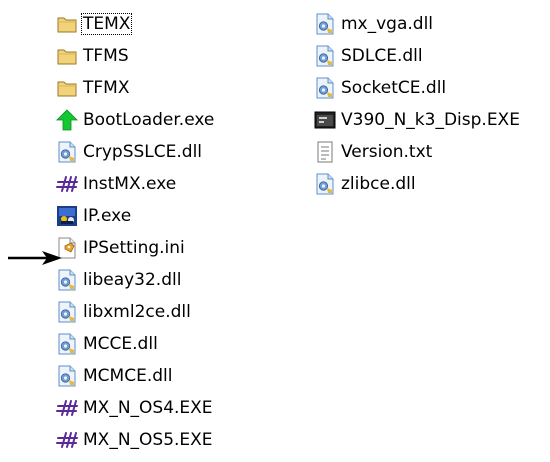 The height and width of the screenshot is (462, 550). What do you see at coordinates (387, 24) in the screenshot?
I see `file-name: mx_vga.dll` at bounding box center [387, 24].